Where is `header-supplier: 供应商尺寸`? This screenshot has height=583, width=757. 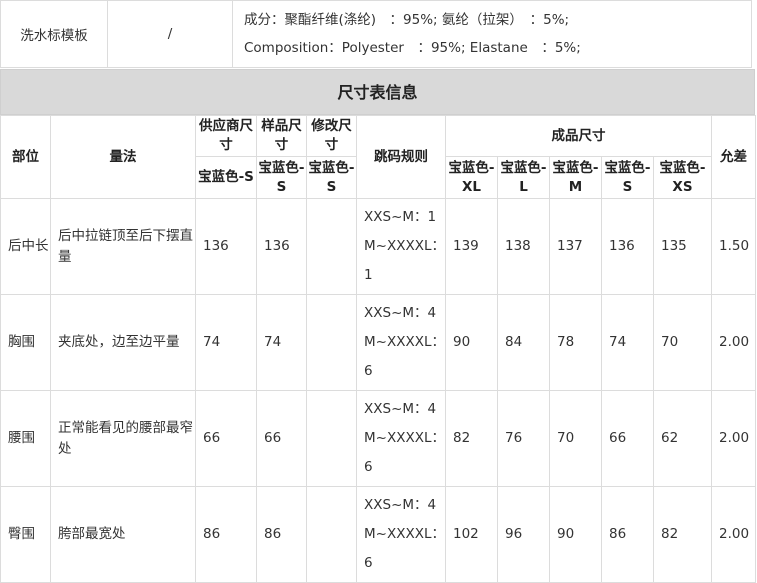
header-supplier: 供应商尺寸 is located at coordinates (226, 136).